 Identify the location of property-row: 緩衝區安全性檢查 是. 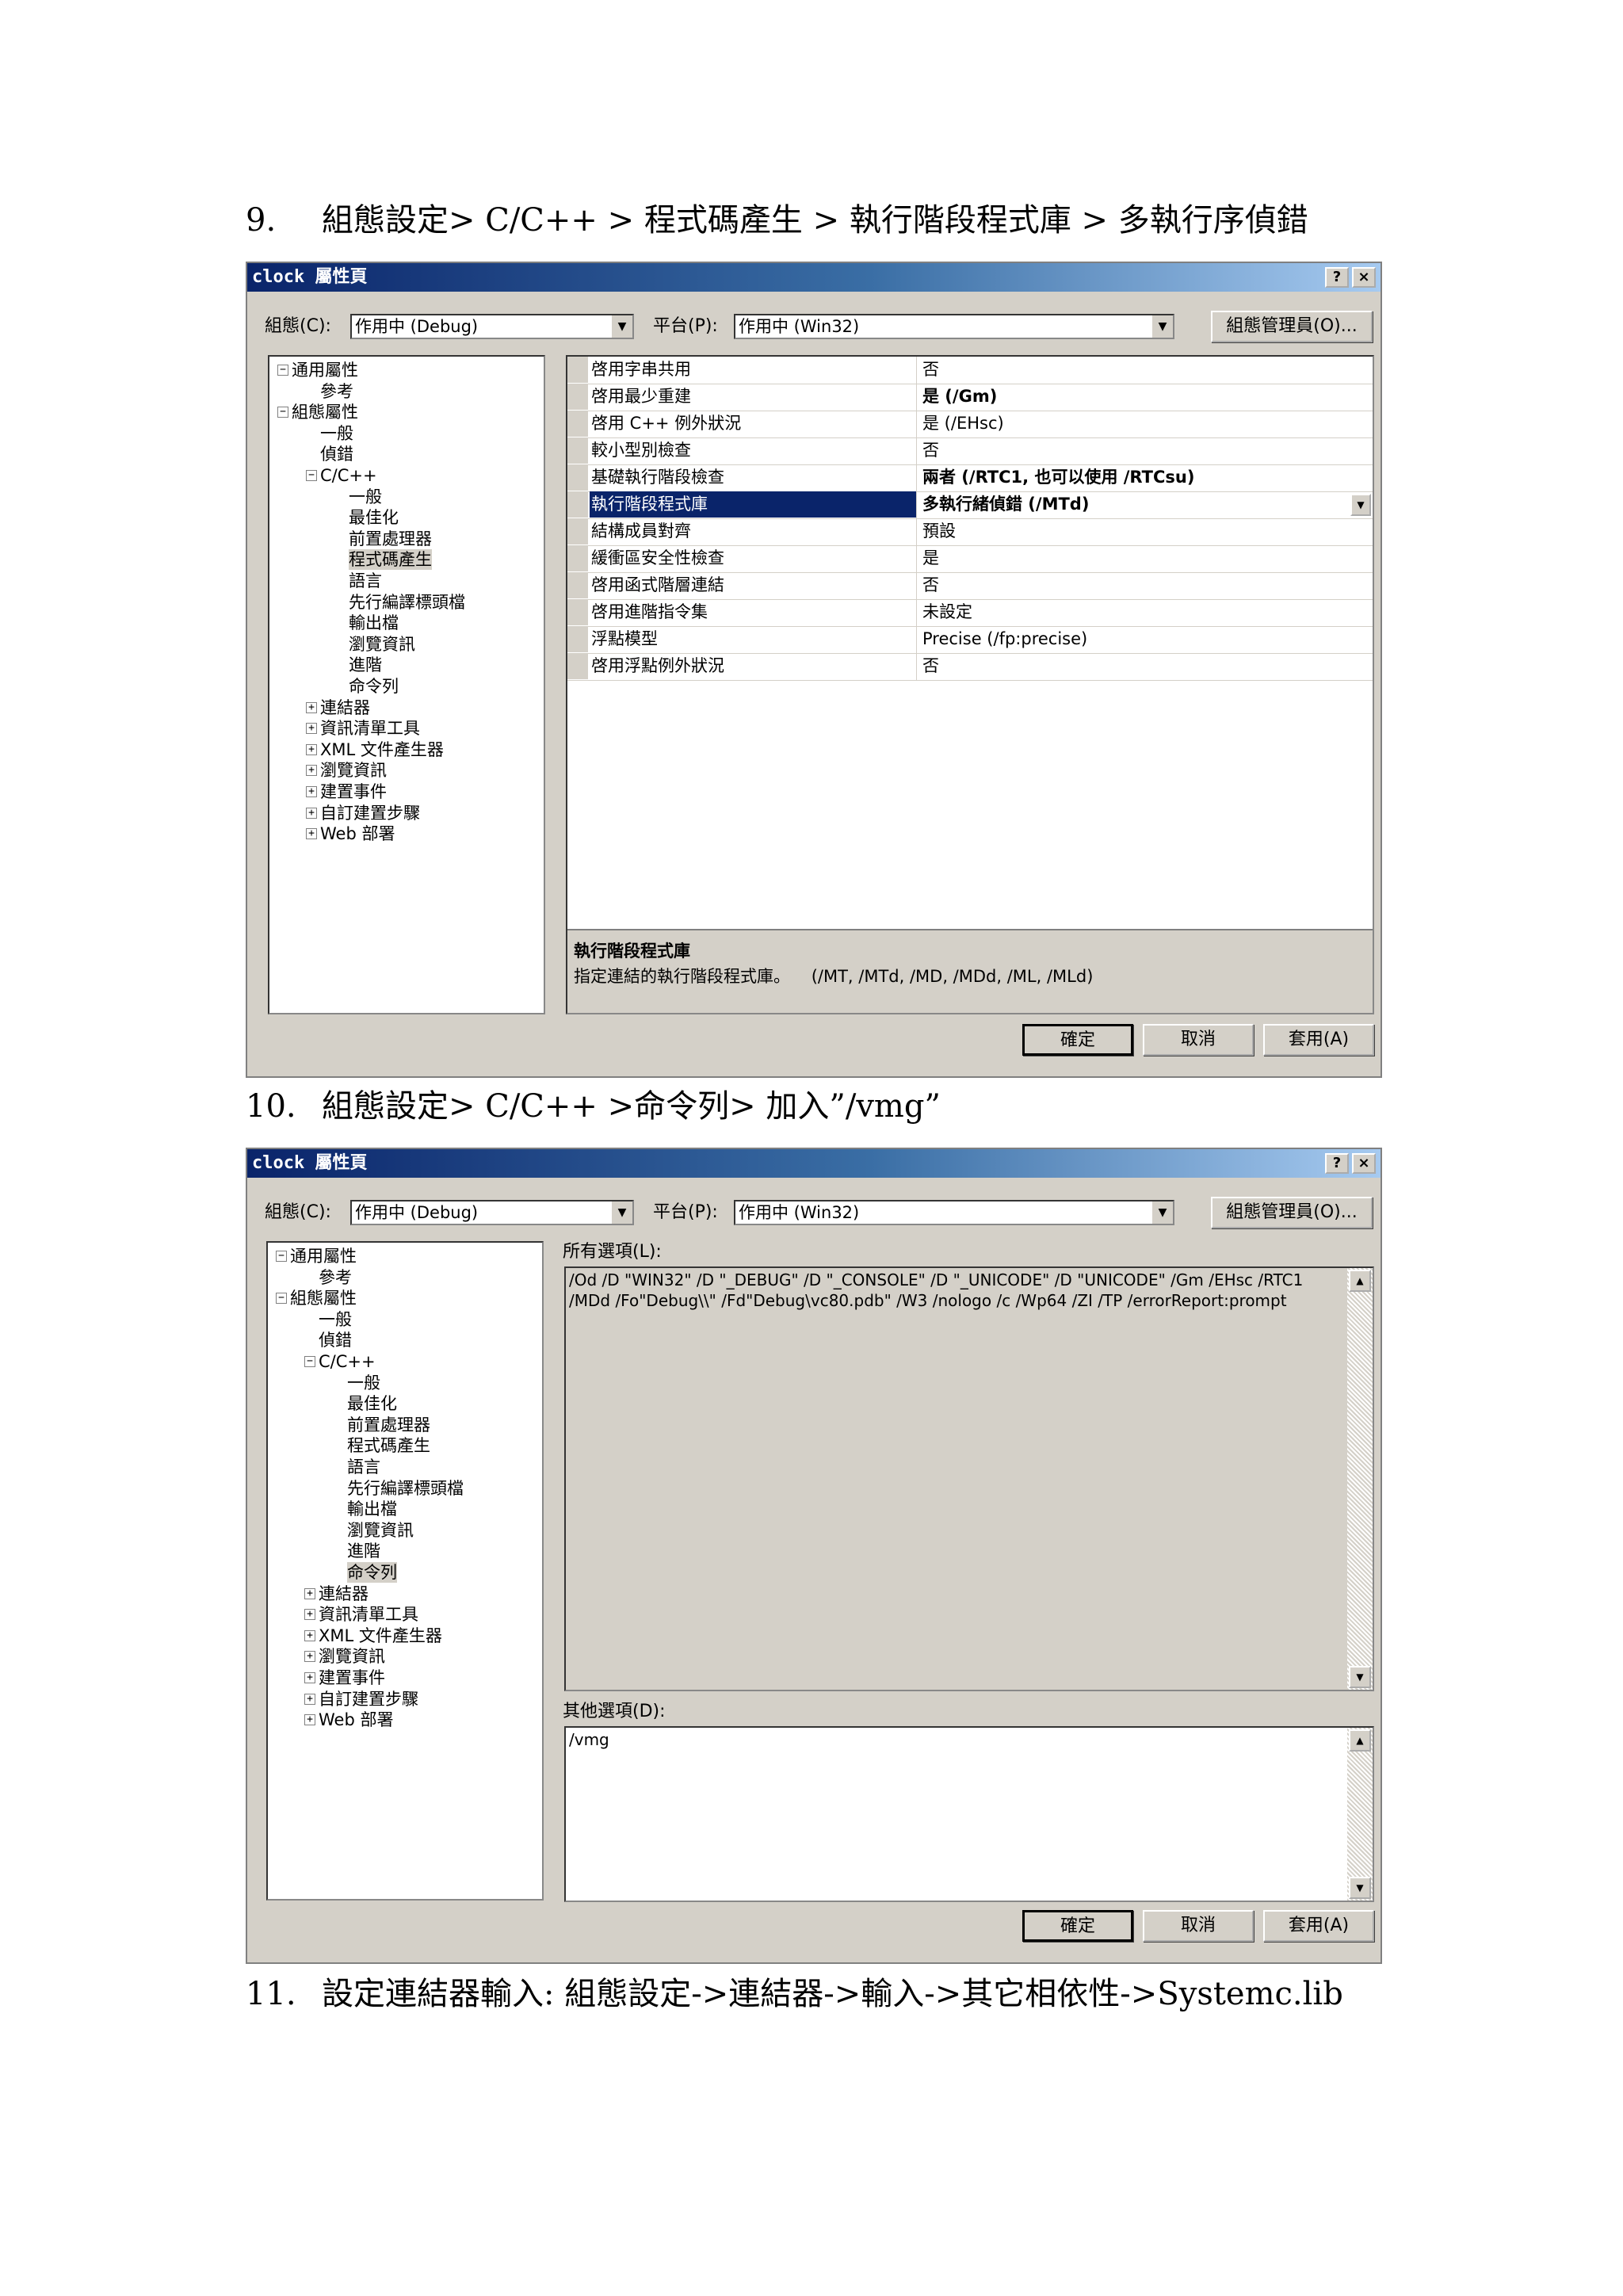
(970, 559).